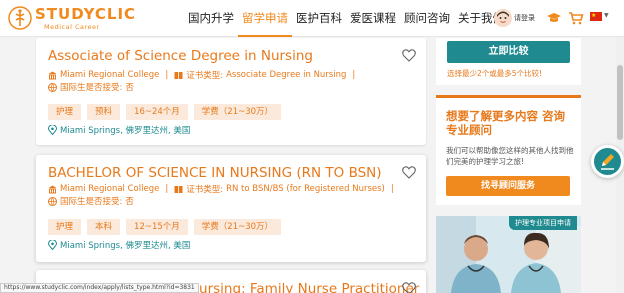 The height and width of the screenshot is (293, 624). Describe the element at coordinates (157, 112) in the screenshot. I see `tag-duration: 16~24个月` at that location.